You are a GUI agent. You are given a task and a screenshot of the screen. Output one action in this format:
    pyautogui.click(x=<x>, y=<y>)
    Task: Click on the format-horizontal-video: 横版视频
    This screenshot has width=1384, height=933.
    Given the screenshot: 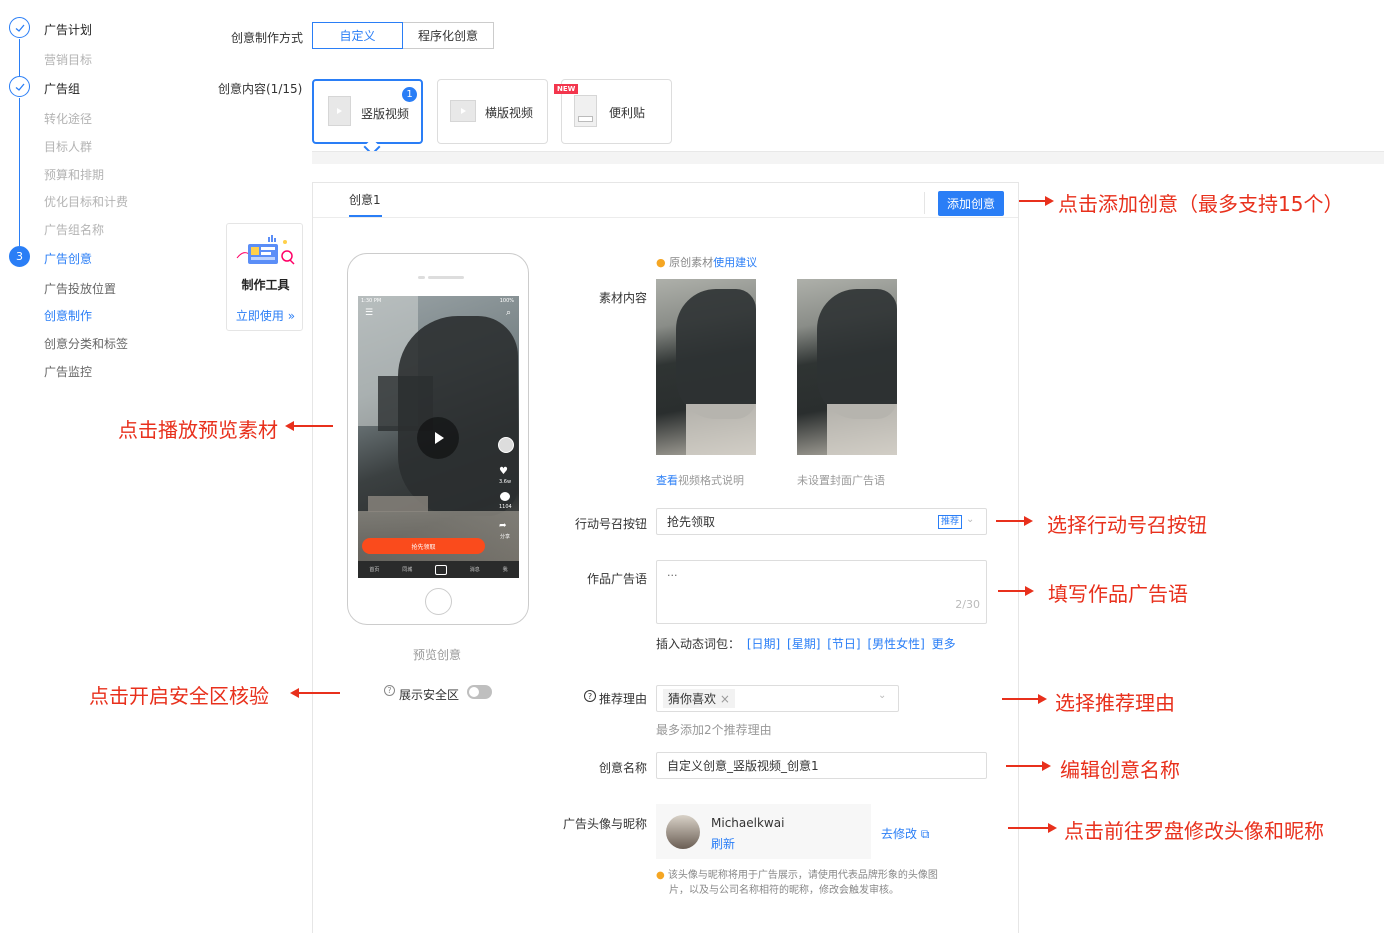 What is the action you would take?
    pyautogui.click(x=492, y=111)
    